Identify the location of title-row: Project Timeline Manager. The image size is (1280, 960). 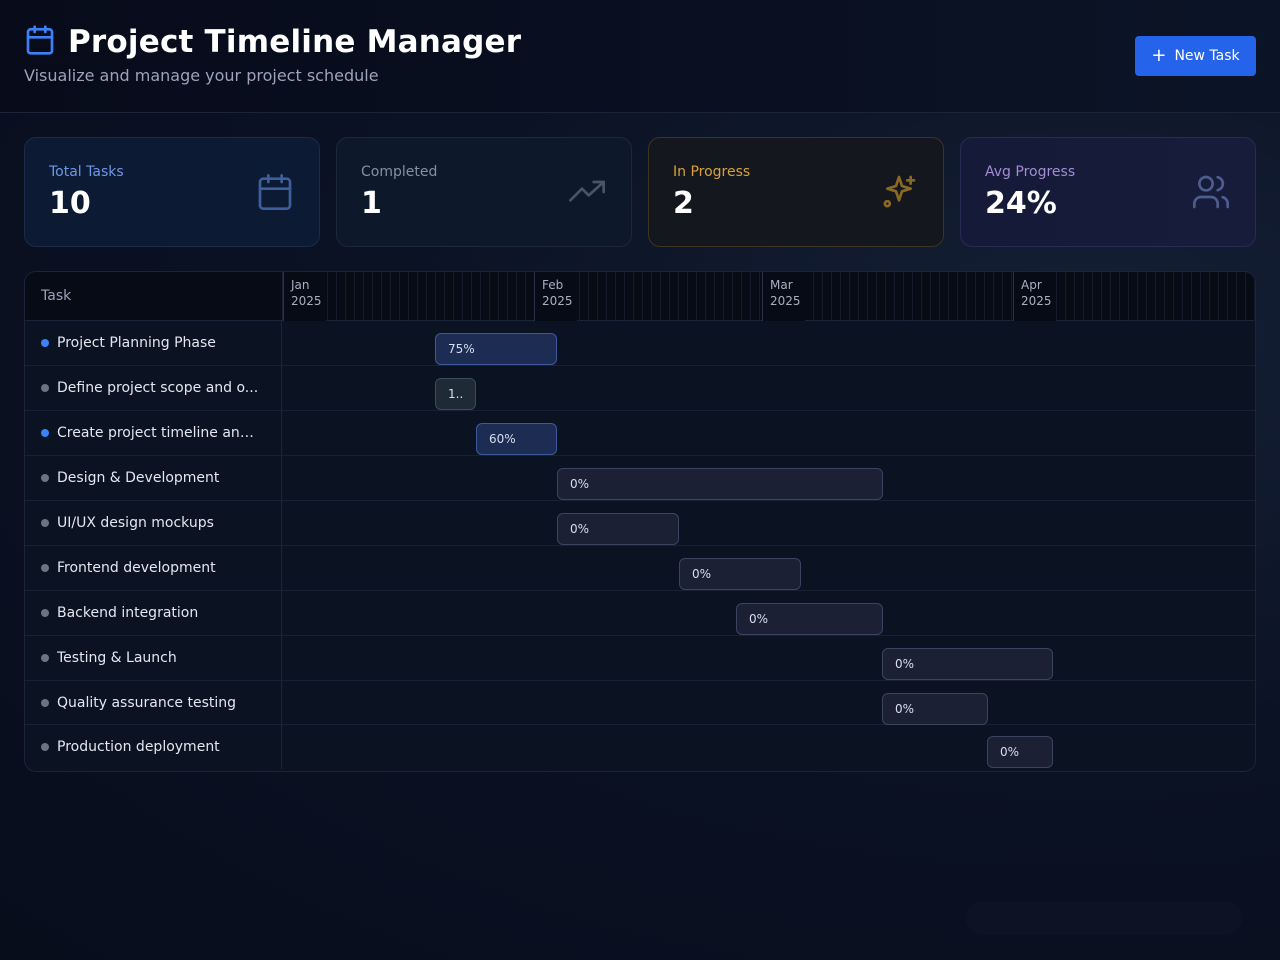
(272, 42).